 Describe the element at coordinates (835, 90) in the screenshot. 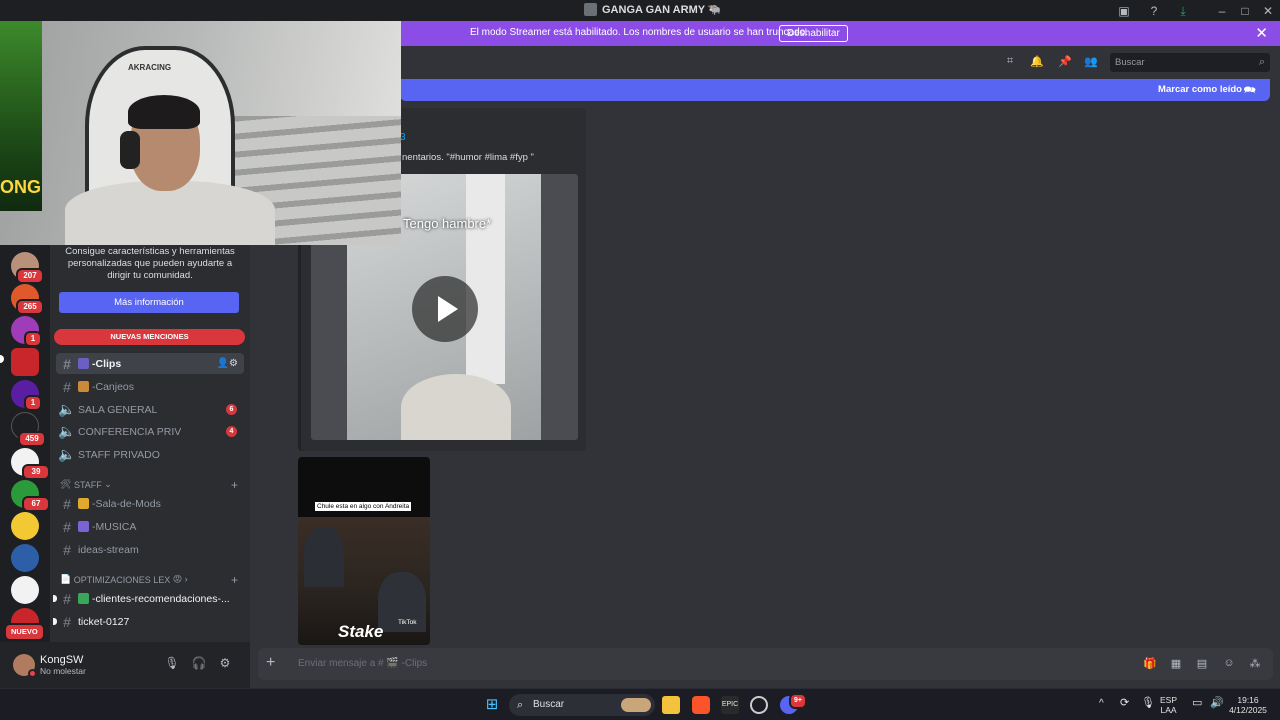

I see `unread-messages-bar: Marcar como leído 🗪` at that location.